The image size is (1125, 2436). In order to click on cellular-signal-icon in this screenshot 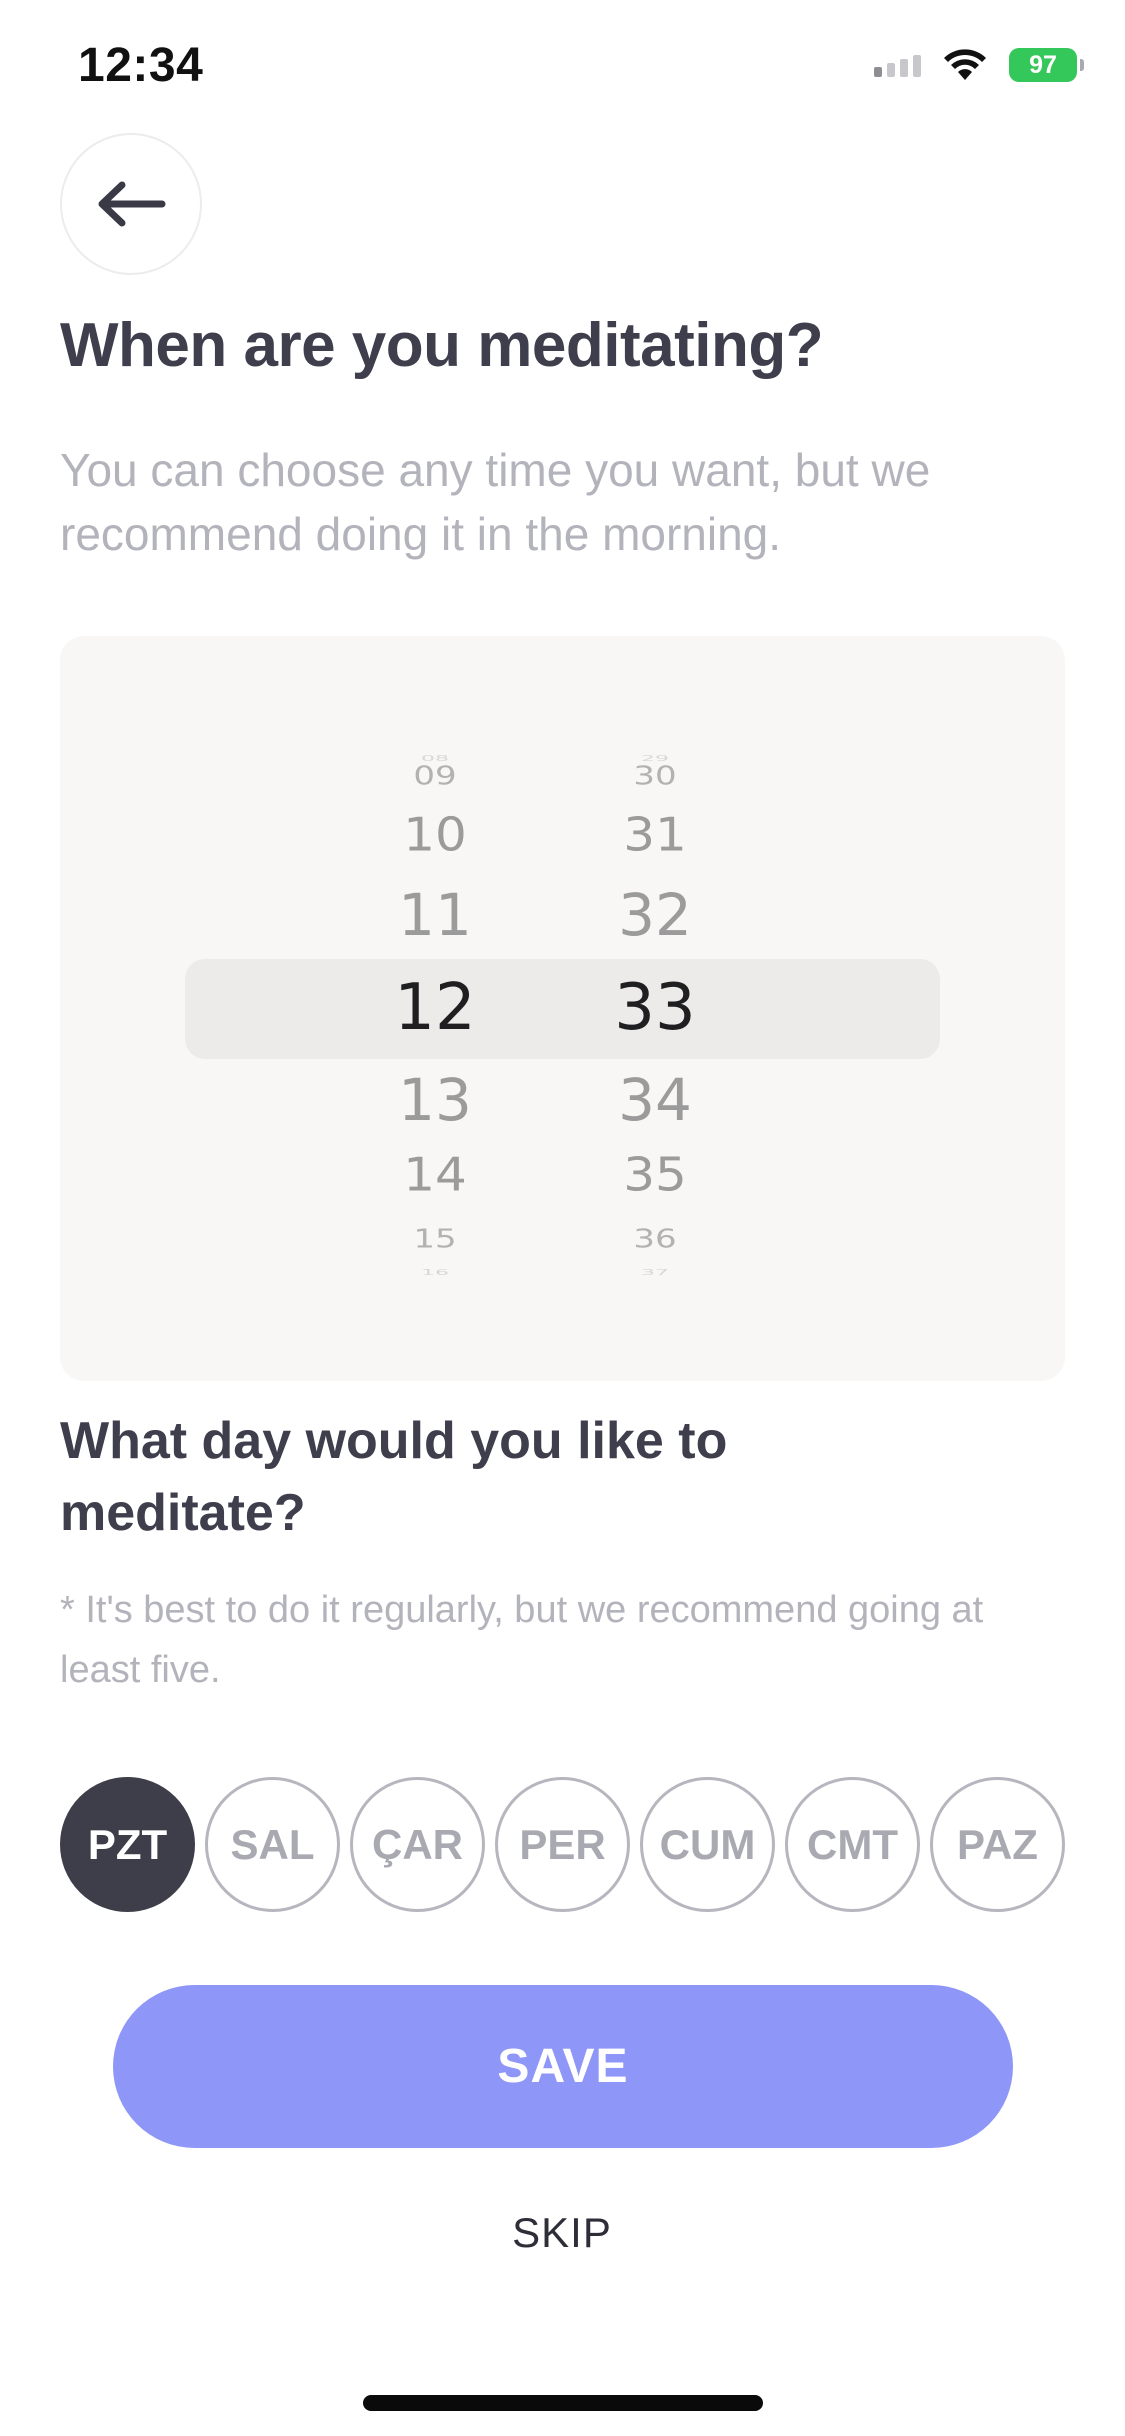, I will do `click(897, 65)`.